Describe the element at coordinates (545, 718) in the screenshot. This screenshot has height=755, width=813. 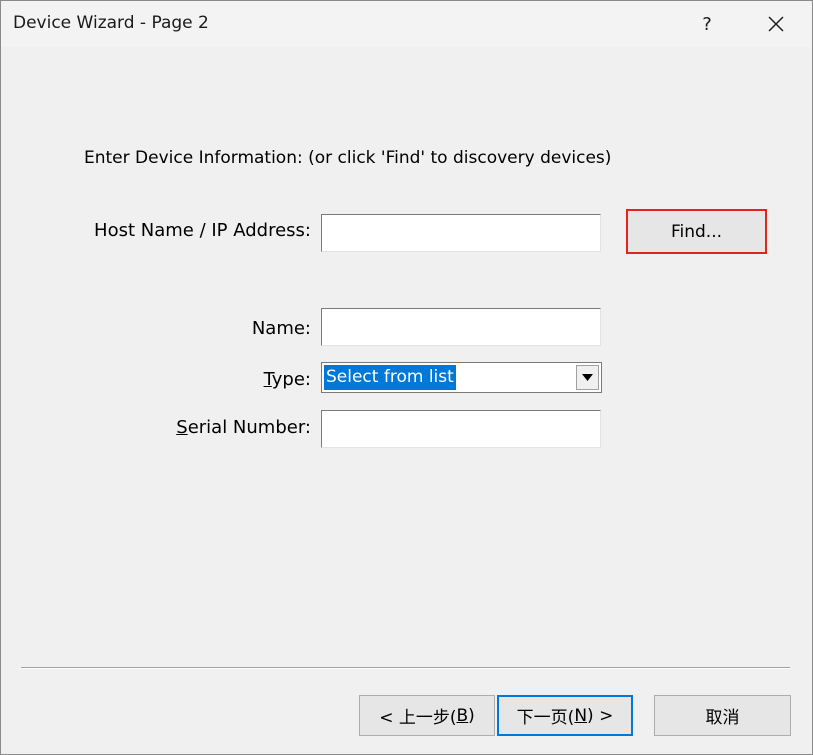
I see `next-button-label: 下一页(` at that location.